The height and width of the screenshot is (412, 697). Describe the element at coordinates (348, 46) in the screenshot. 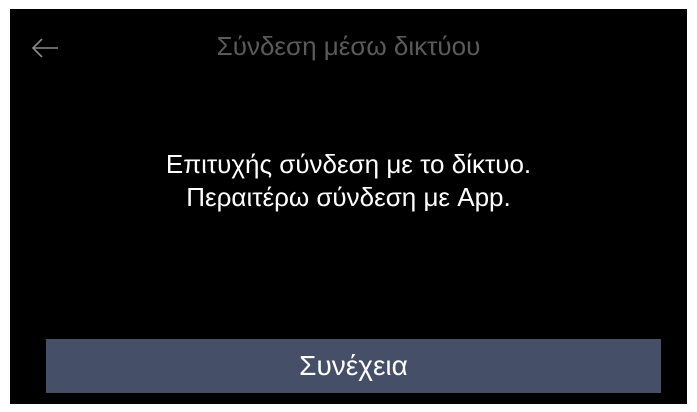

I see `page-title: Σύνδεση μέσω δικτύου` at that location.